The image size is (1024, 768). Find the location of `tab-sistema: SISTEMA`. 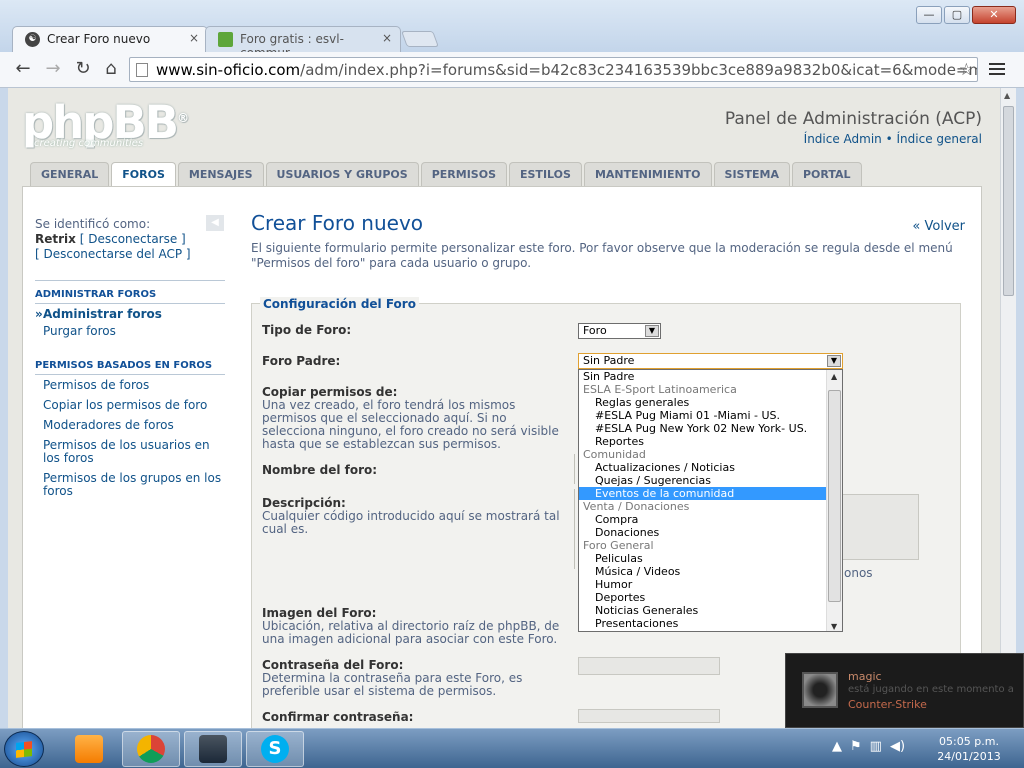

tab-sistema: SISTEMA is located at coordinates (751, 174).